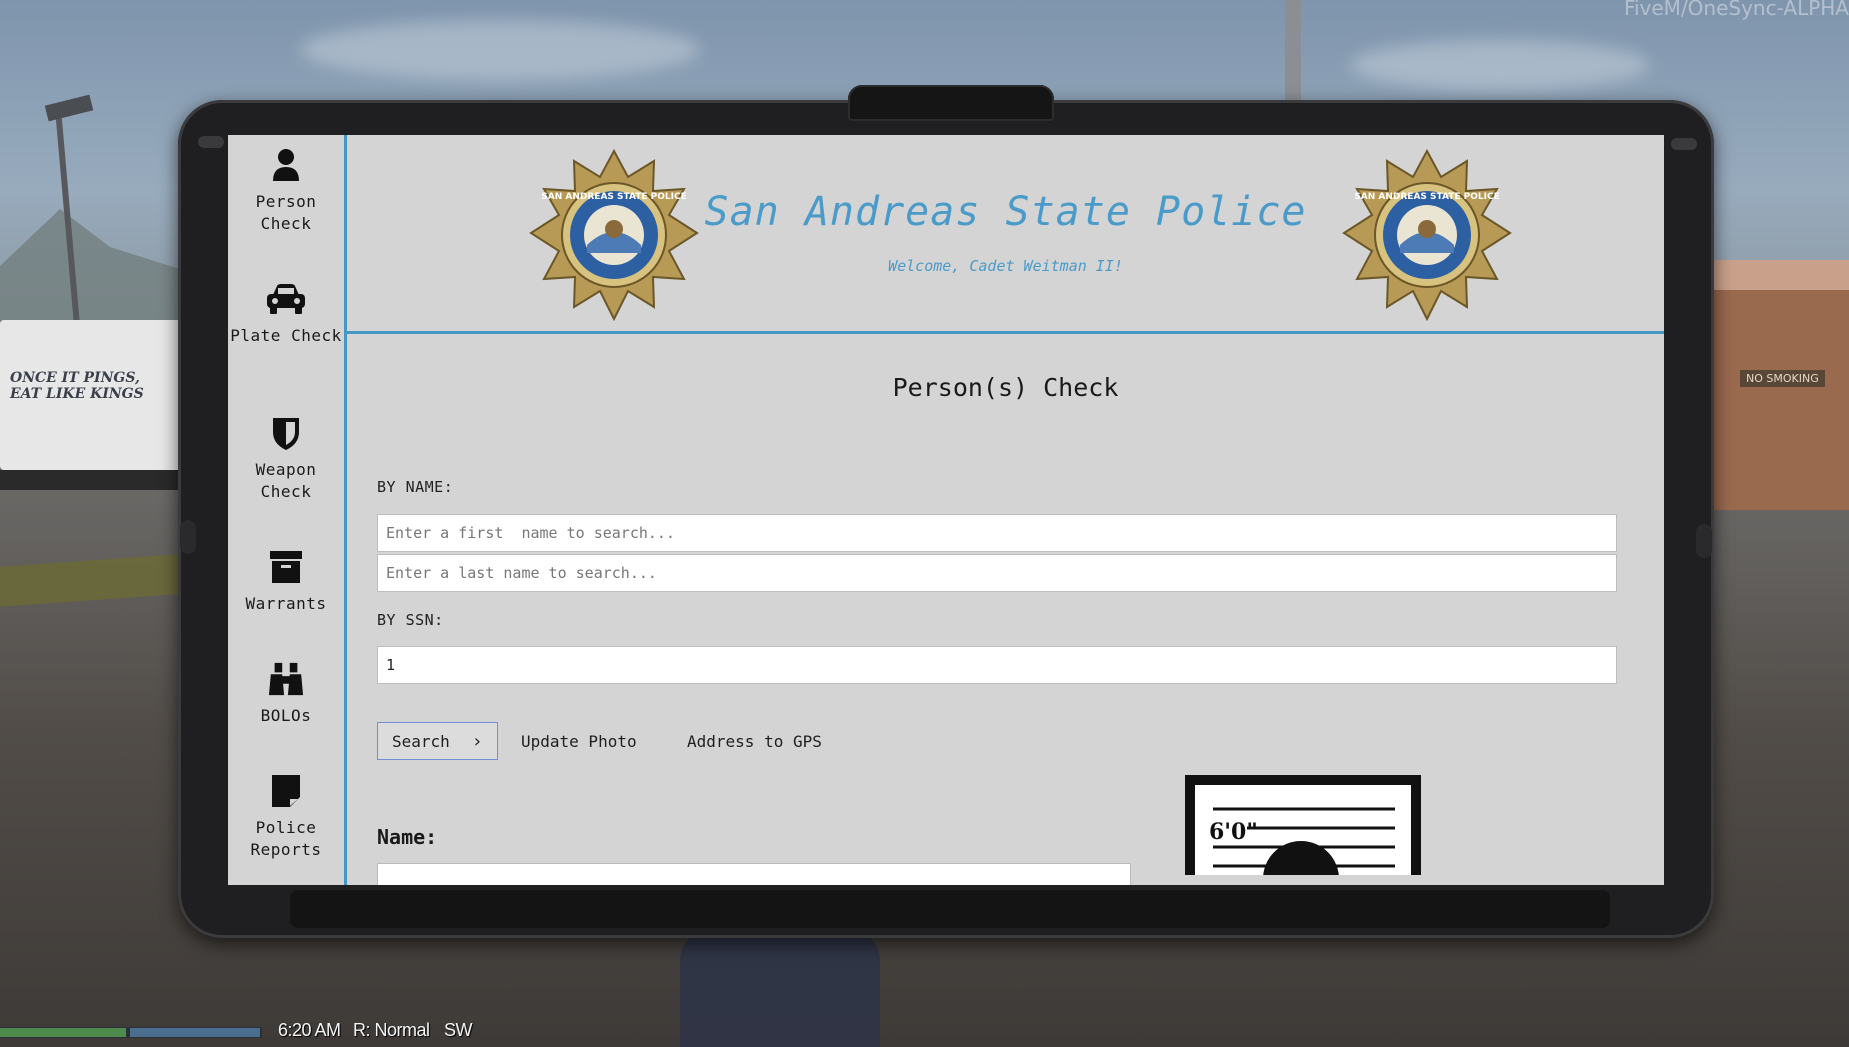 The width and height of the screenshot is (1849, 1047). I want to click on name-field, so click(754, 874).